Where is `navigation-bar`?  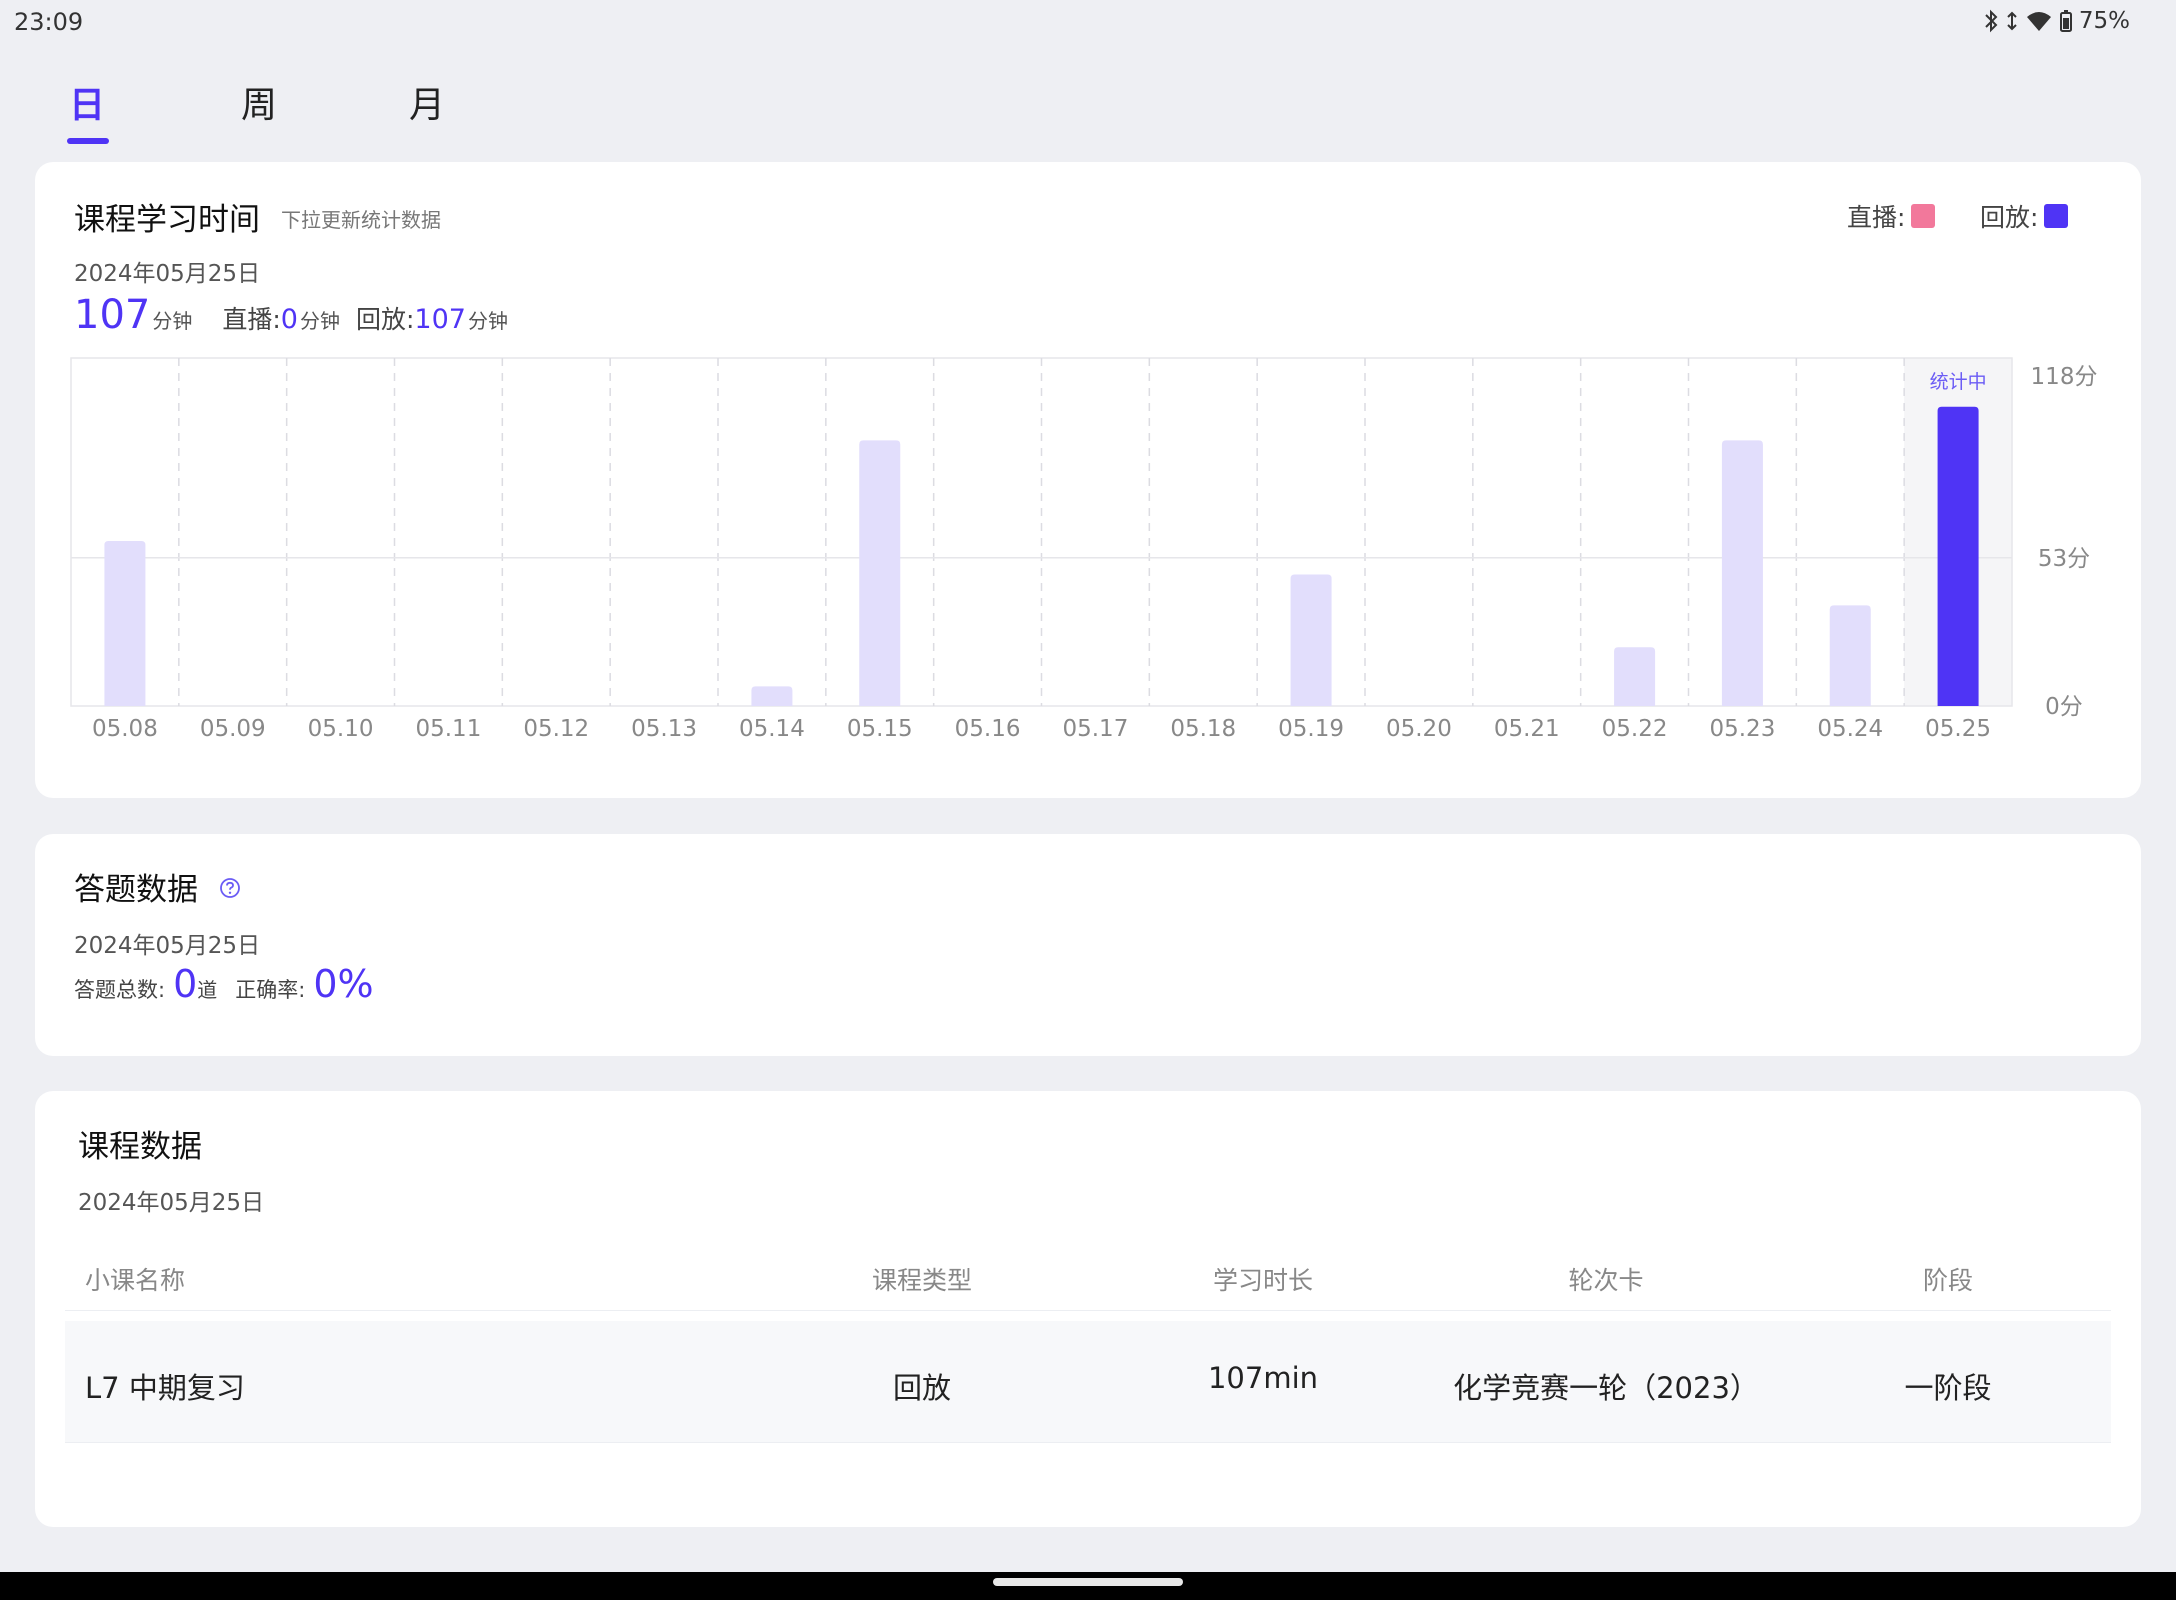 navigation-bar is located at coordinates (1088, 1586).